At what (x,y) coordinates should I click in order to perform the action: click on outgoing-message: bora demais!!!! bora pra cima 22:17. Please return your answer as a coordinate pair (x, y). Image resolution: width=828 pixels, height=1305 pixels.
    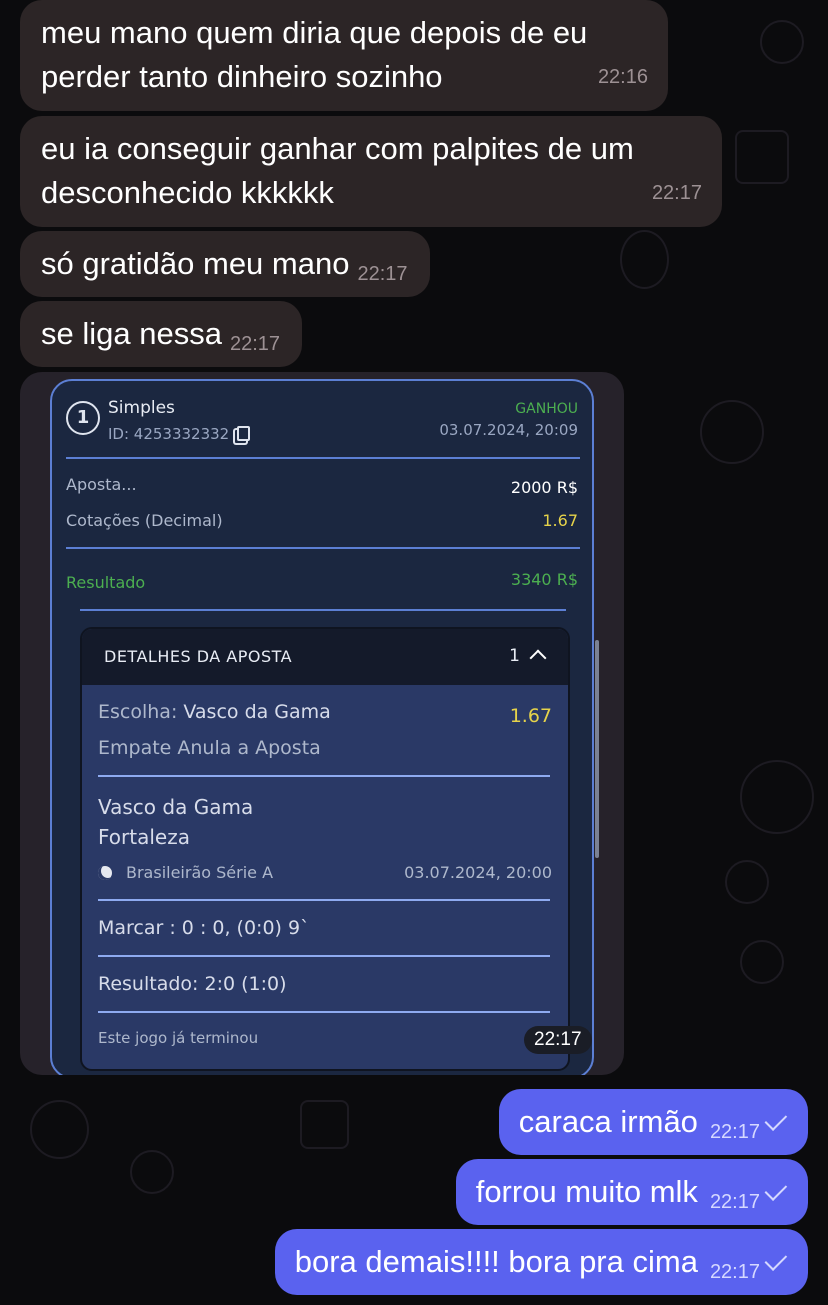
    Looking at the image, I should click on (541, 1262).